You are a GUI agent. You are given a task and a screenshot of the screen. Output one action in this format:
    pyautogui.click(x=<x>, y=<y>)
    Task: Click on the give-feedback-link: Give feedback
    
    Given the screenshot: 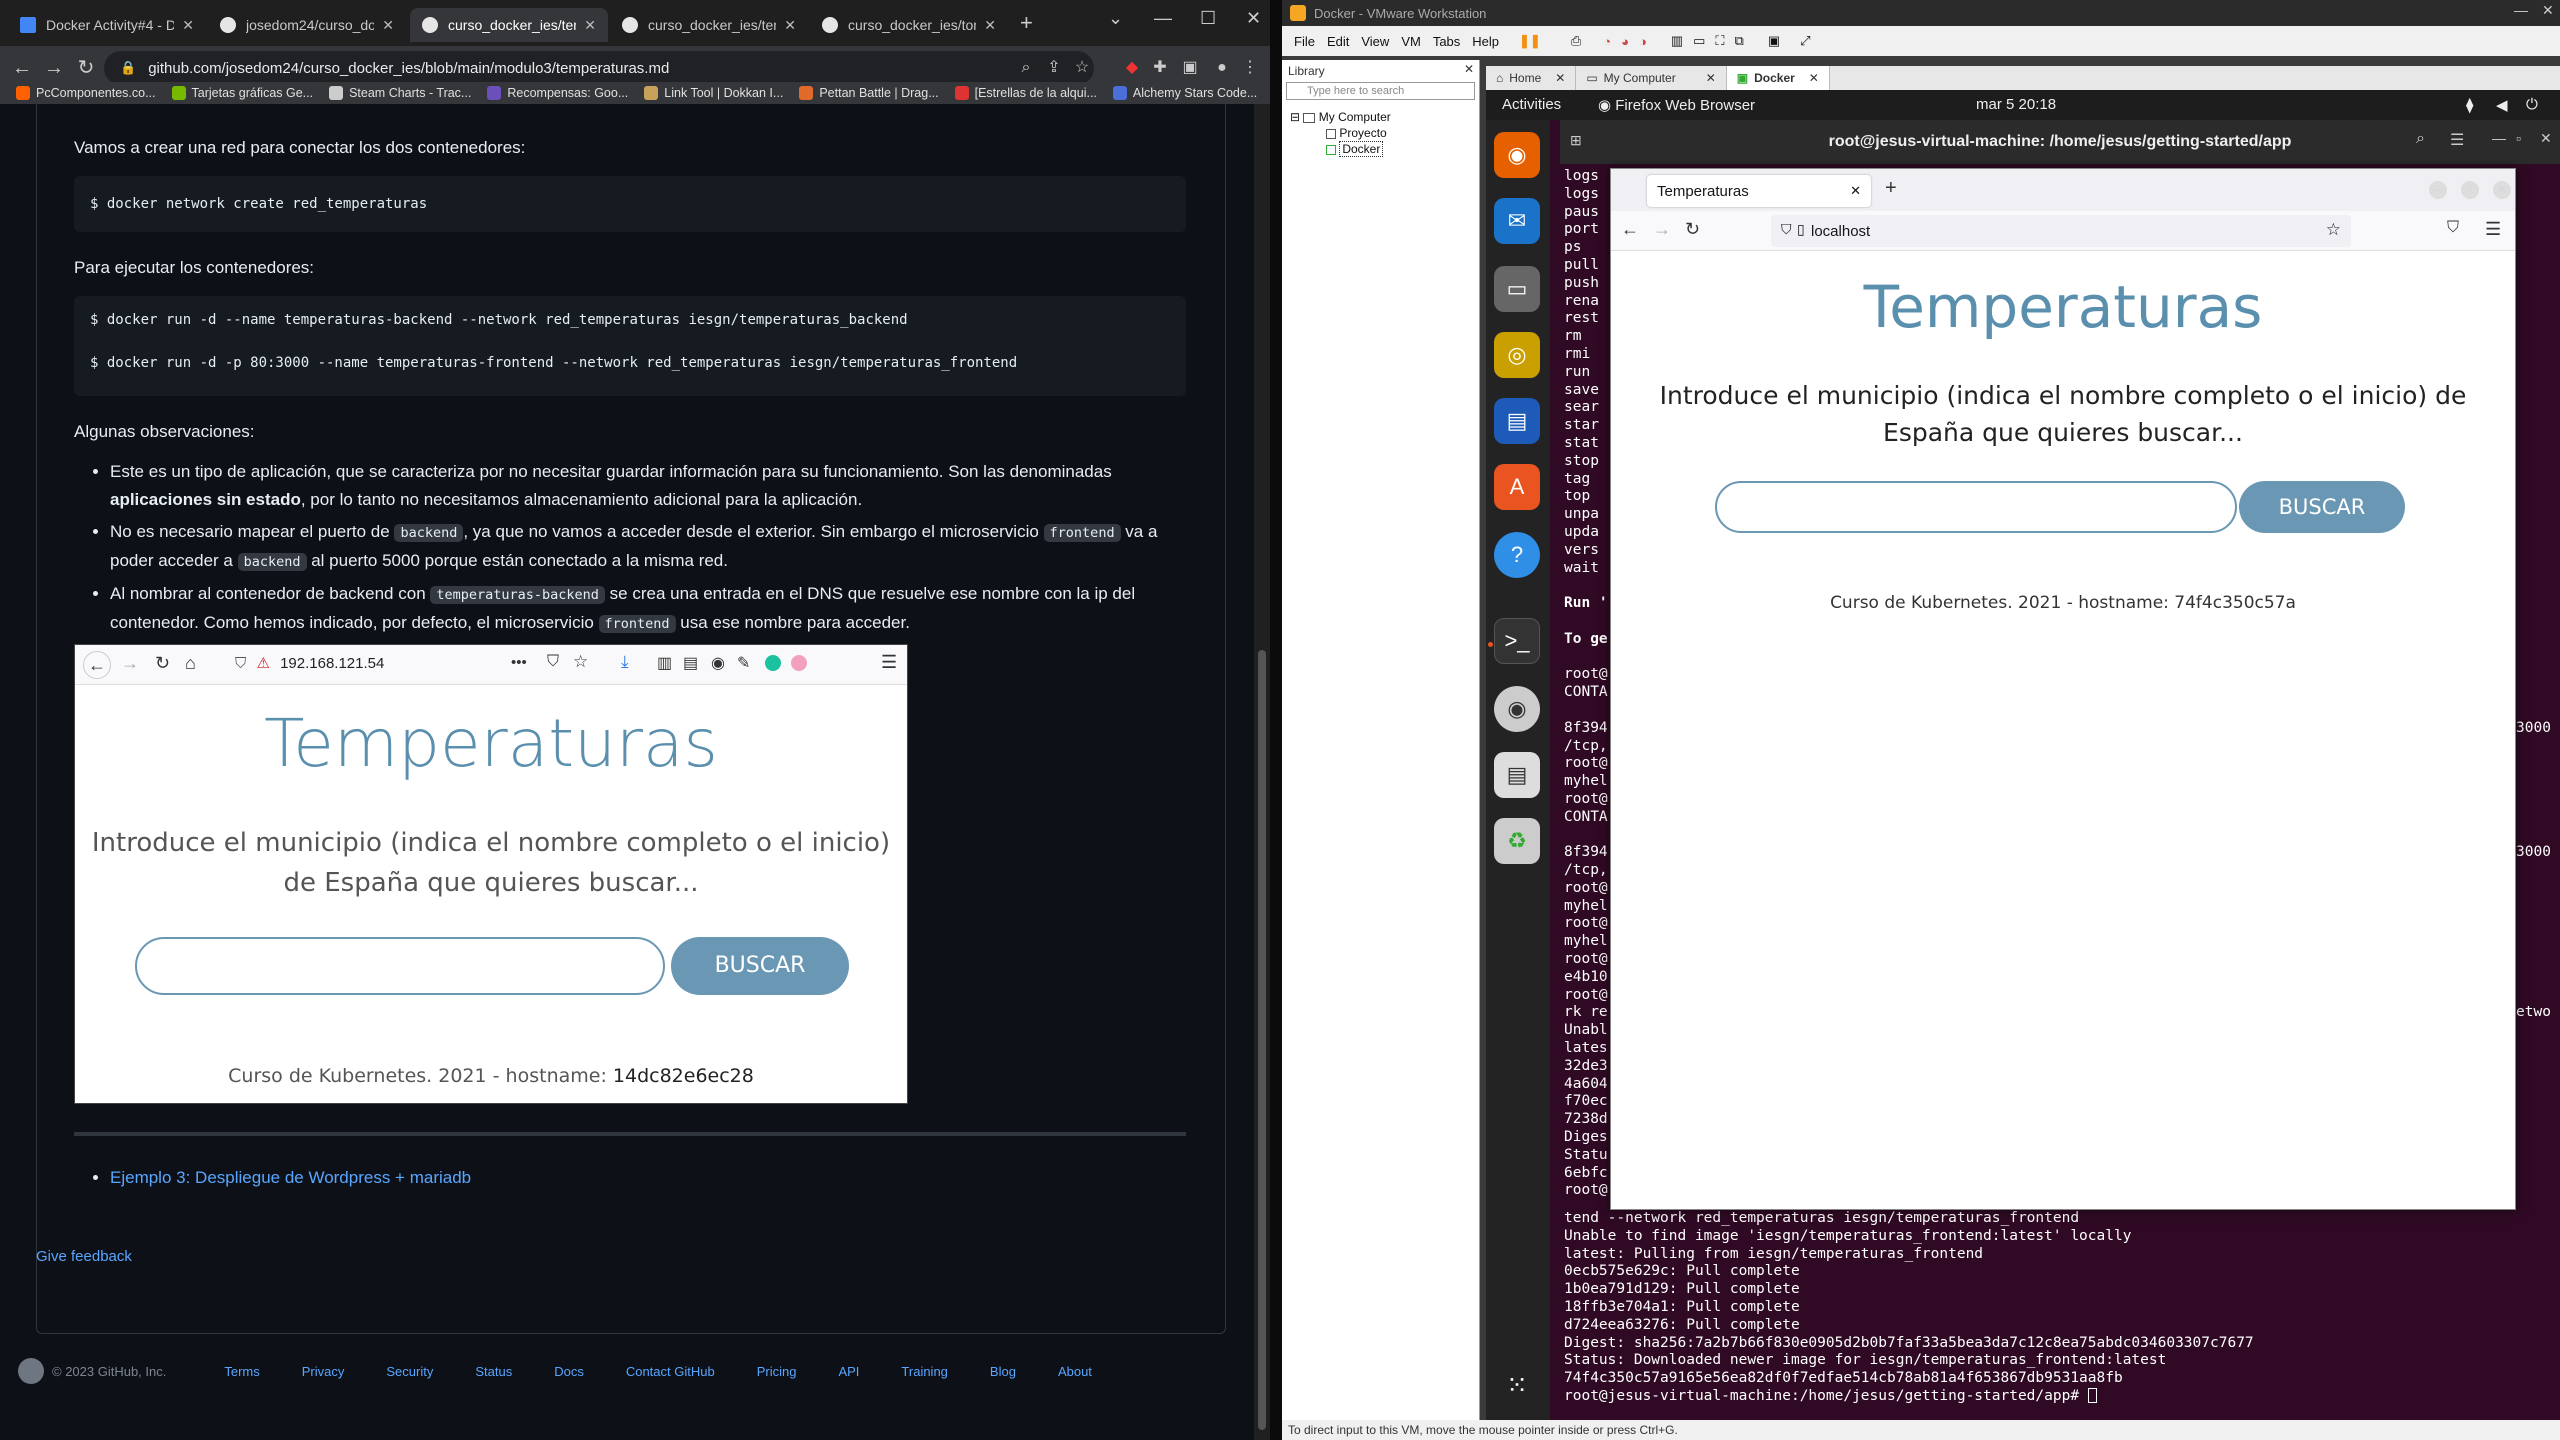 What is the action you would take?
    pyautogui.click(x=84, y=1256)
    